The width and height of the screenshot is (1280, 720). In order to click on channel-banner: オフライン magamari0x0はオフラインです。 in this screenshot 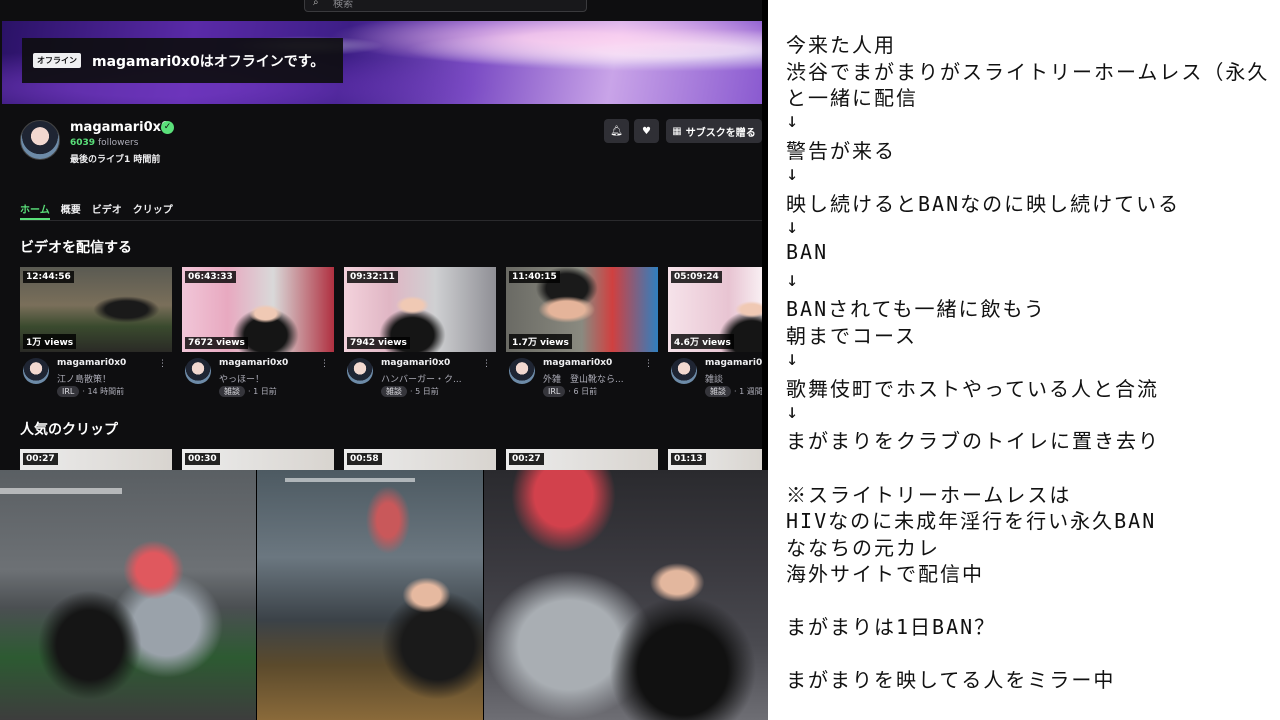, I will do `click(382, 62)`.